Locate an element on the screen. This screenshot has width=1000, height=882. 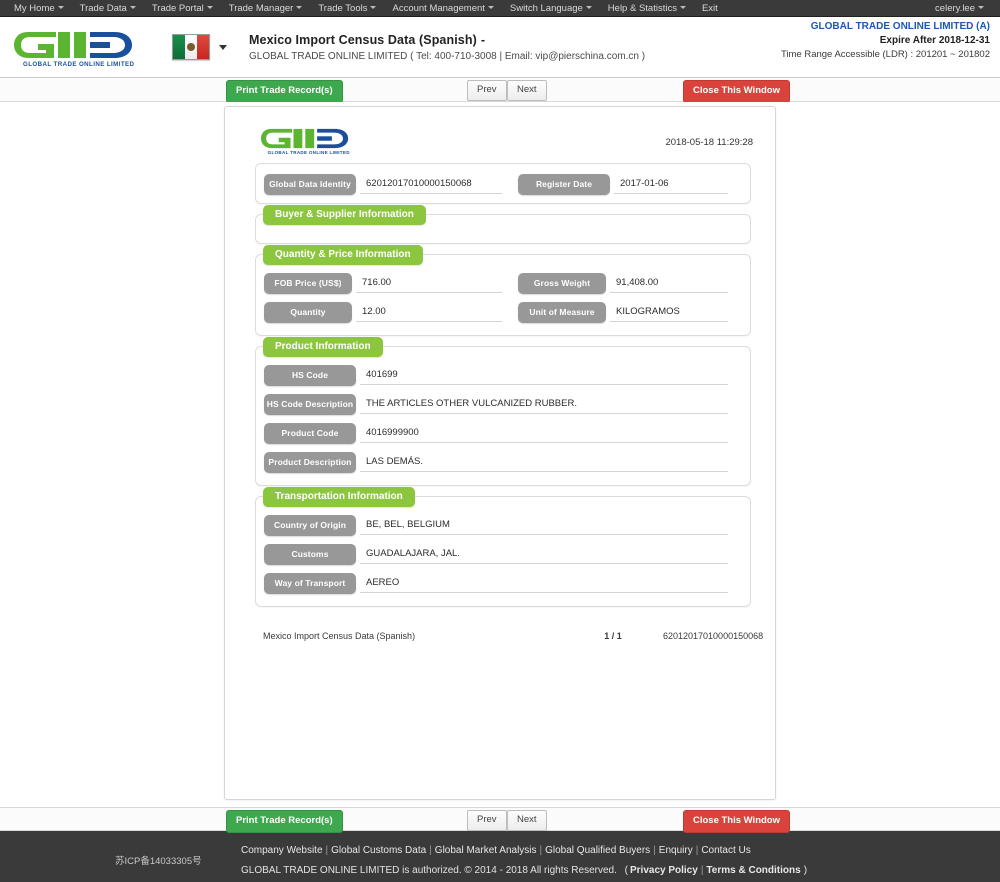
field-label: Way of Transport is located at coordinates (310, 583).